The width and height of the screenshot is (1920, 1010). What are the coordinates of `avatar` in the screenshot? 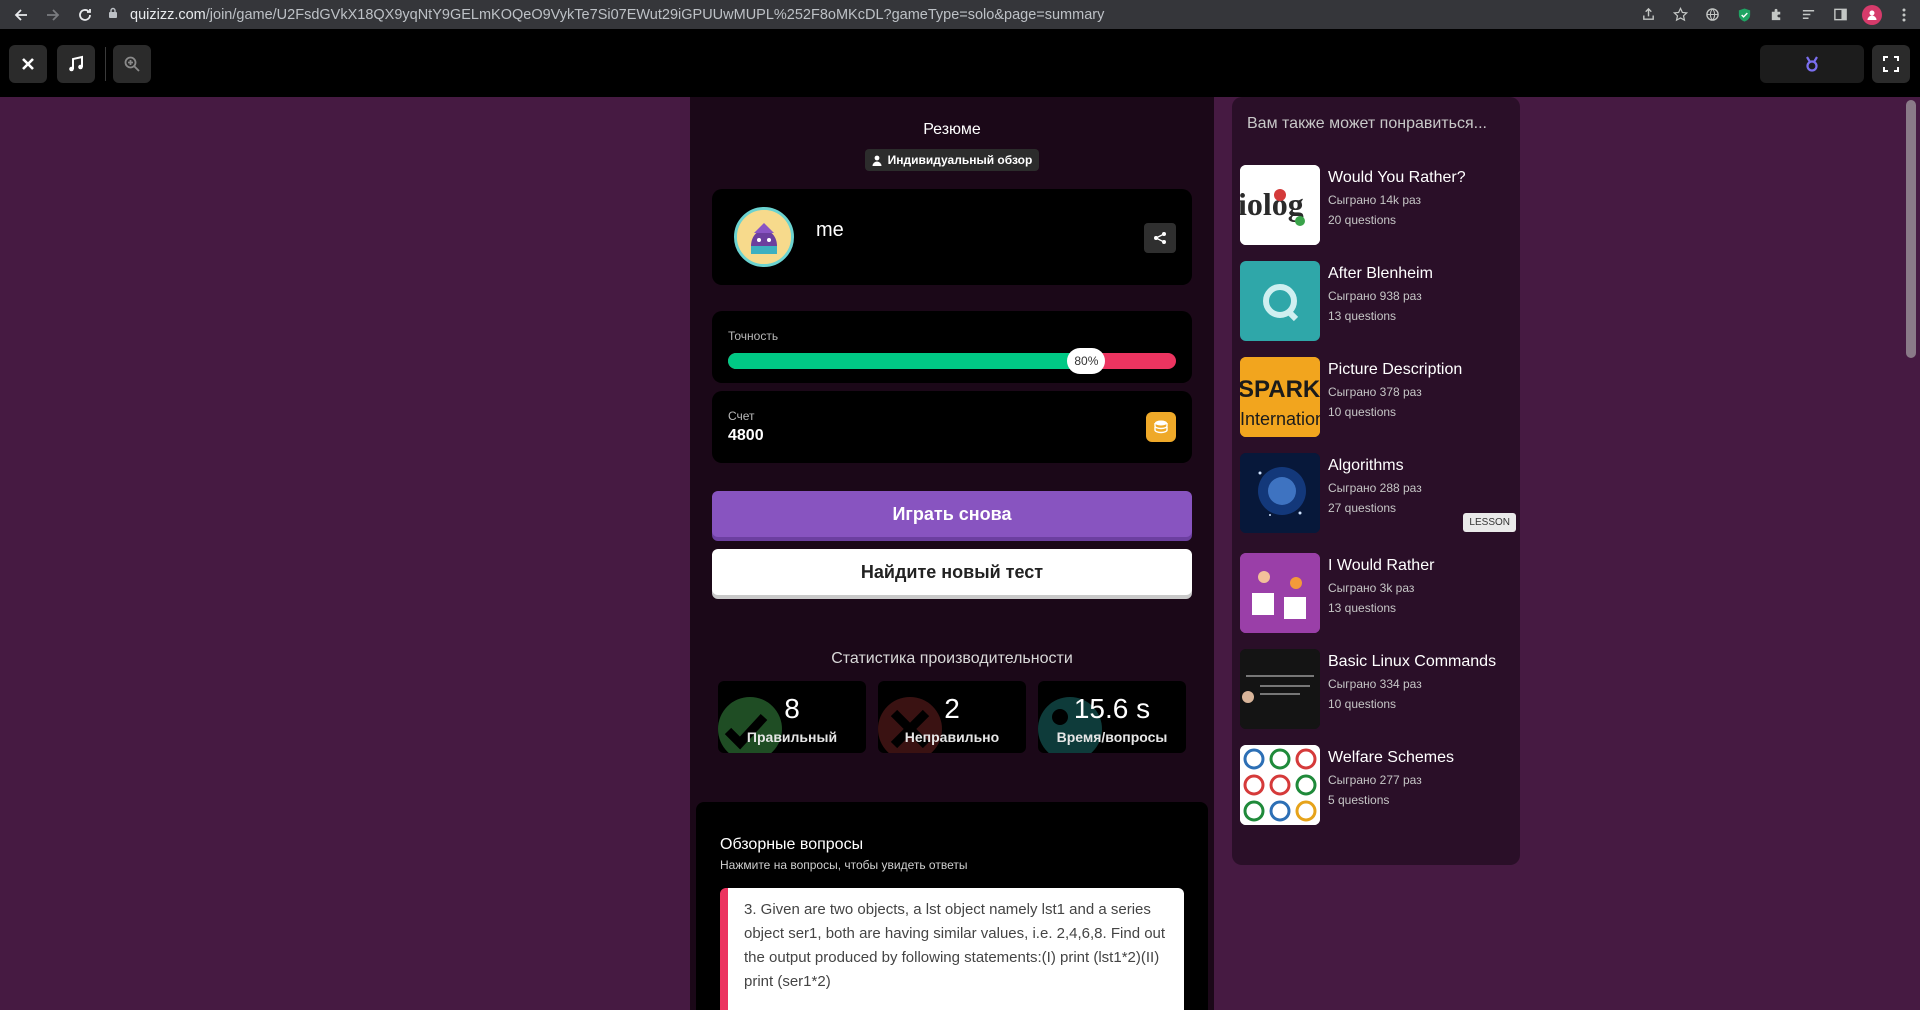 It's located at (764, 237).